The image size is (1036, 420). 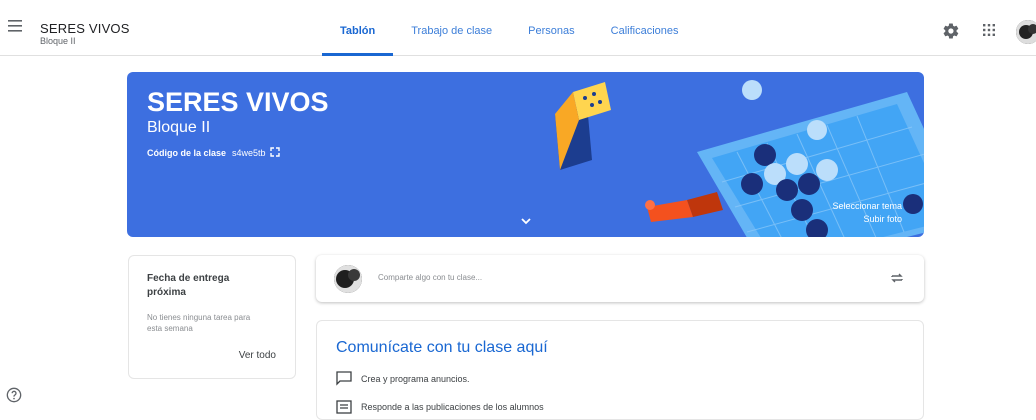 I want to click on class-code-label: Código de la clase, so click(x=187, y=153).